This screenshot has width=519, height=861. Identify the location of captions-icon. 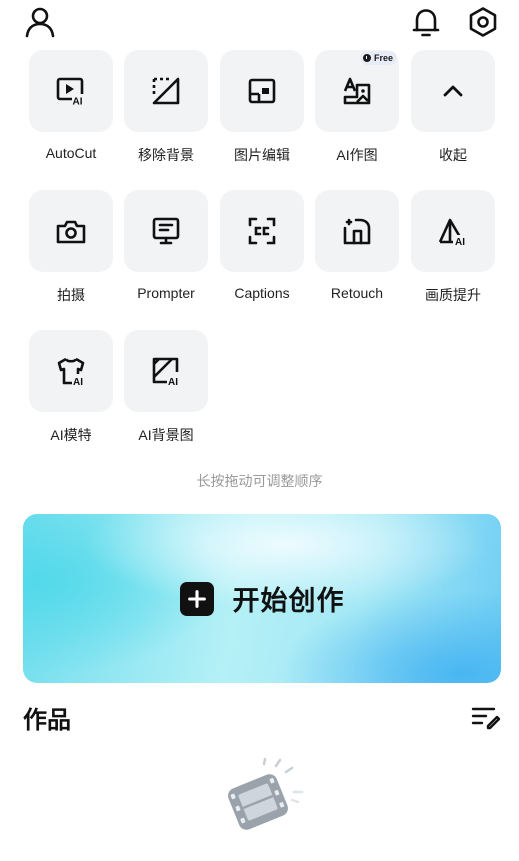
(262, 231).